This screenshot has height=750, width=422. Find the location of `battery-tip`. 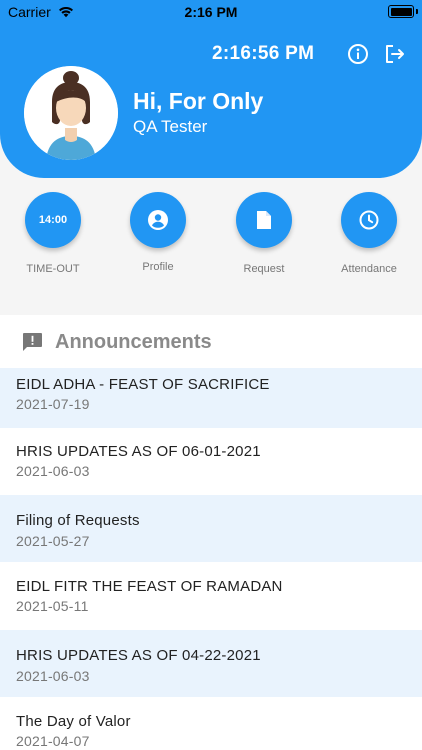

battery-tip is located at coordinates (417, 11).